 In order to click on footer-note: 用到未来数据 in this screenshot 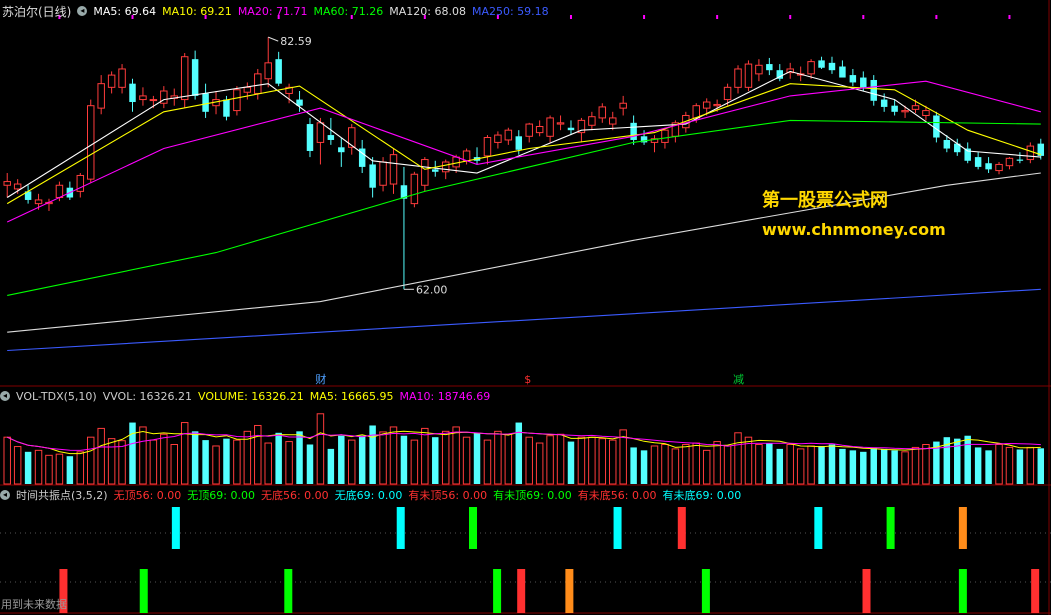, I will do `click(34, 604)`.